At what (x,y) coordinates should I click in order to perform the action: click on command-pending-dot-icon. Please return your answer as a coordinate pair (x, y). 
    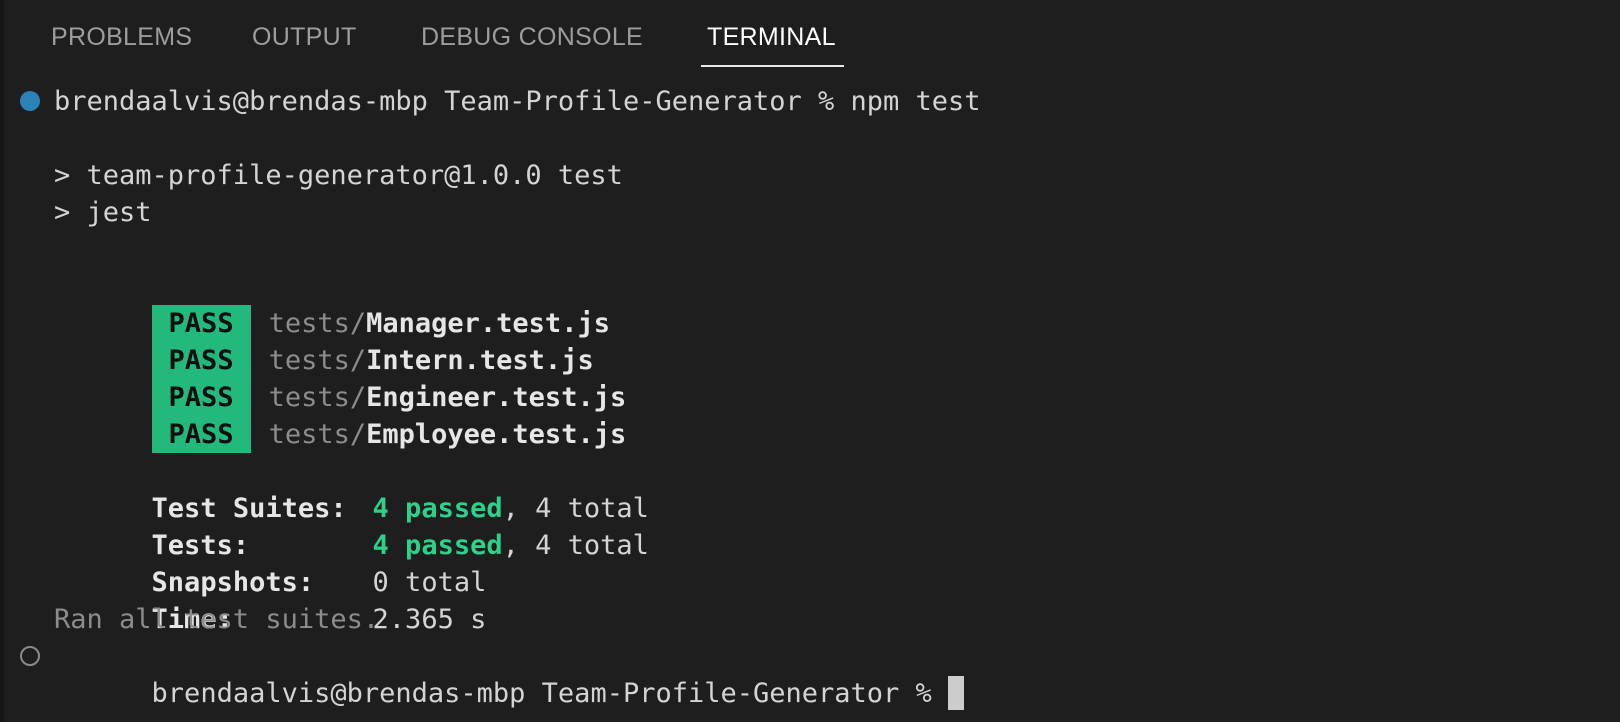
    Looking at the image, I should click on (30, 656).